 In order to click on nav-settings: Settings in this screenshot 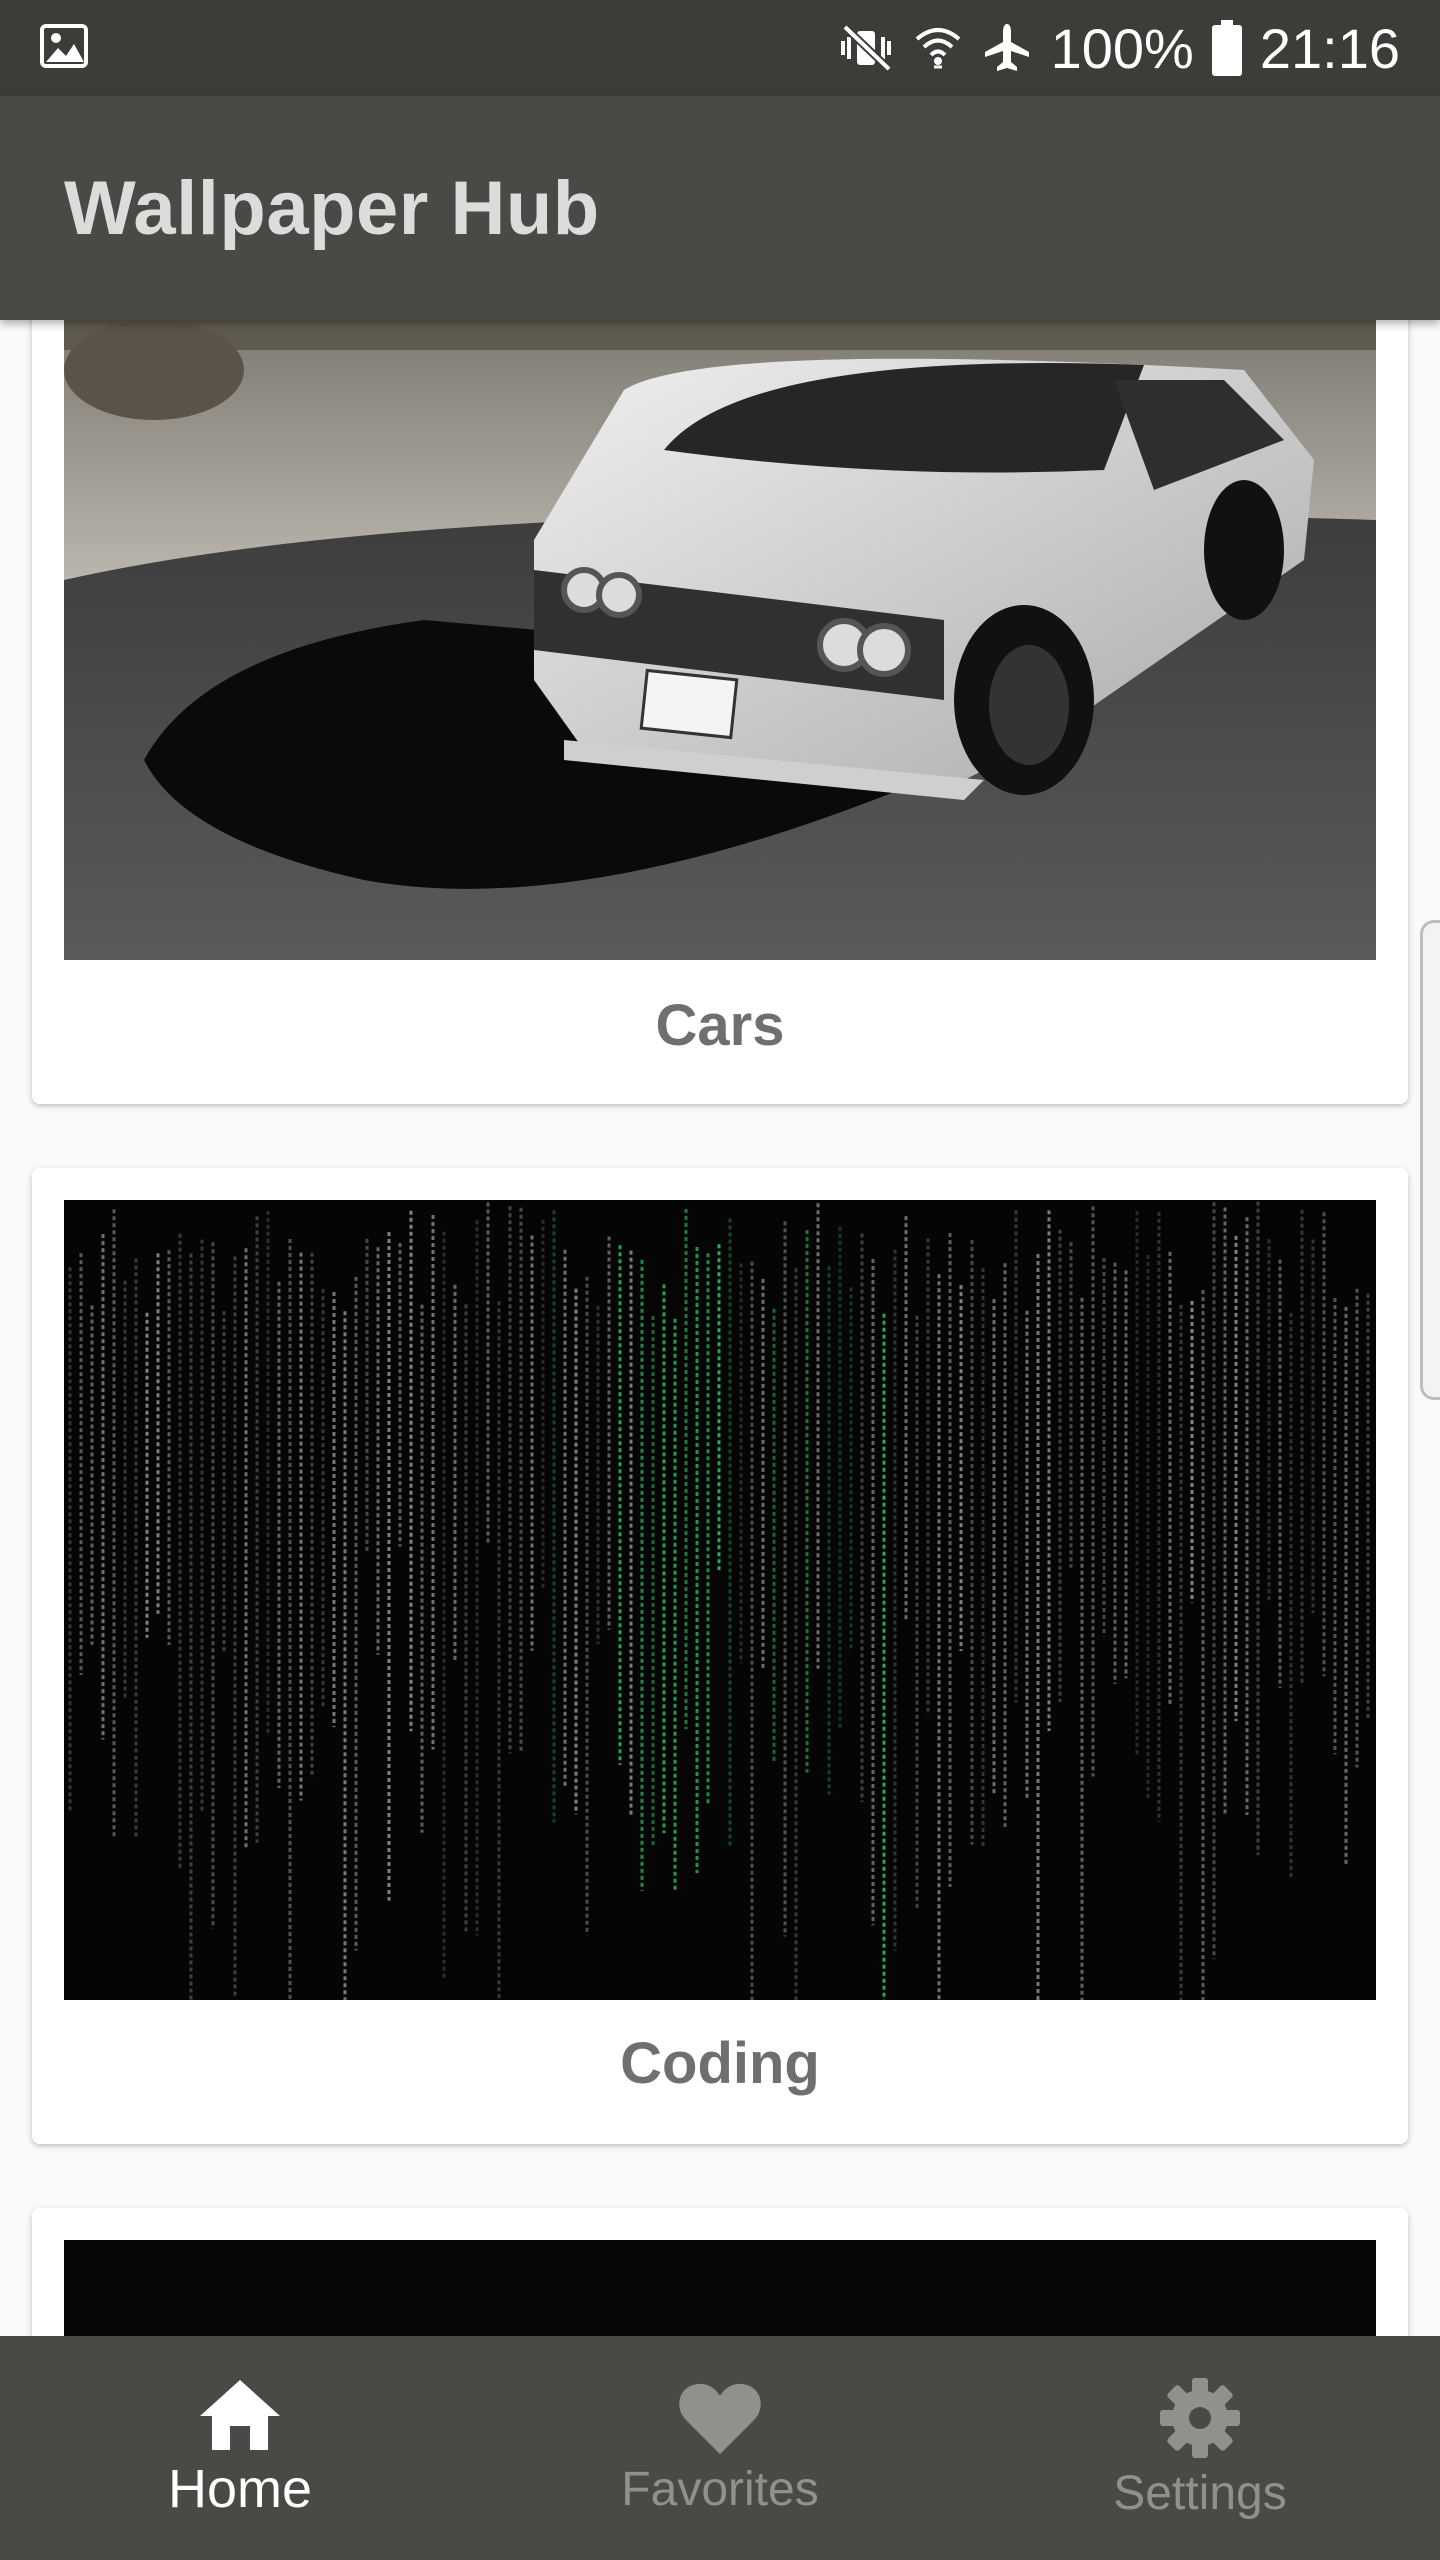, I will do `click(1200, 2448)`.